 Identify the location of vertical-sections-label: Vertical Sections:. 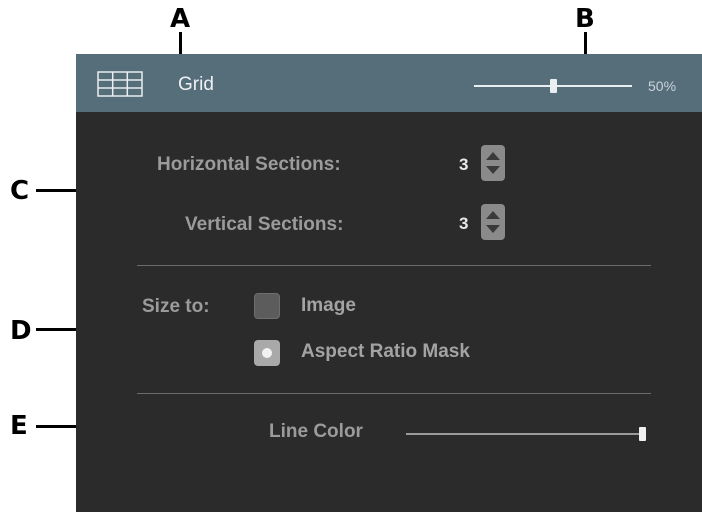
(264, 224).